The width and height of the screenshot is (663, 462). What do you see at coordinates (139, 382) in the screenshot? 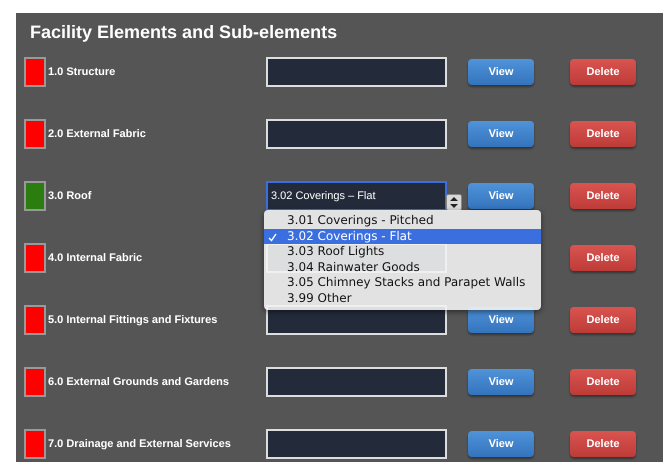
I see `element-label: 6.0 External Grounds and Gardens` at bounding box center [139, 382].